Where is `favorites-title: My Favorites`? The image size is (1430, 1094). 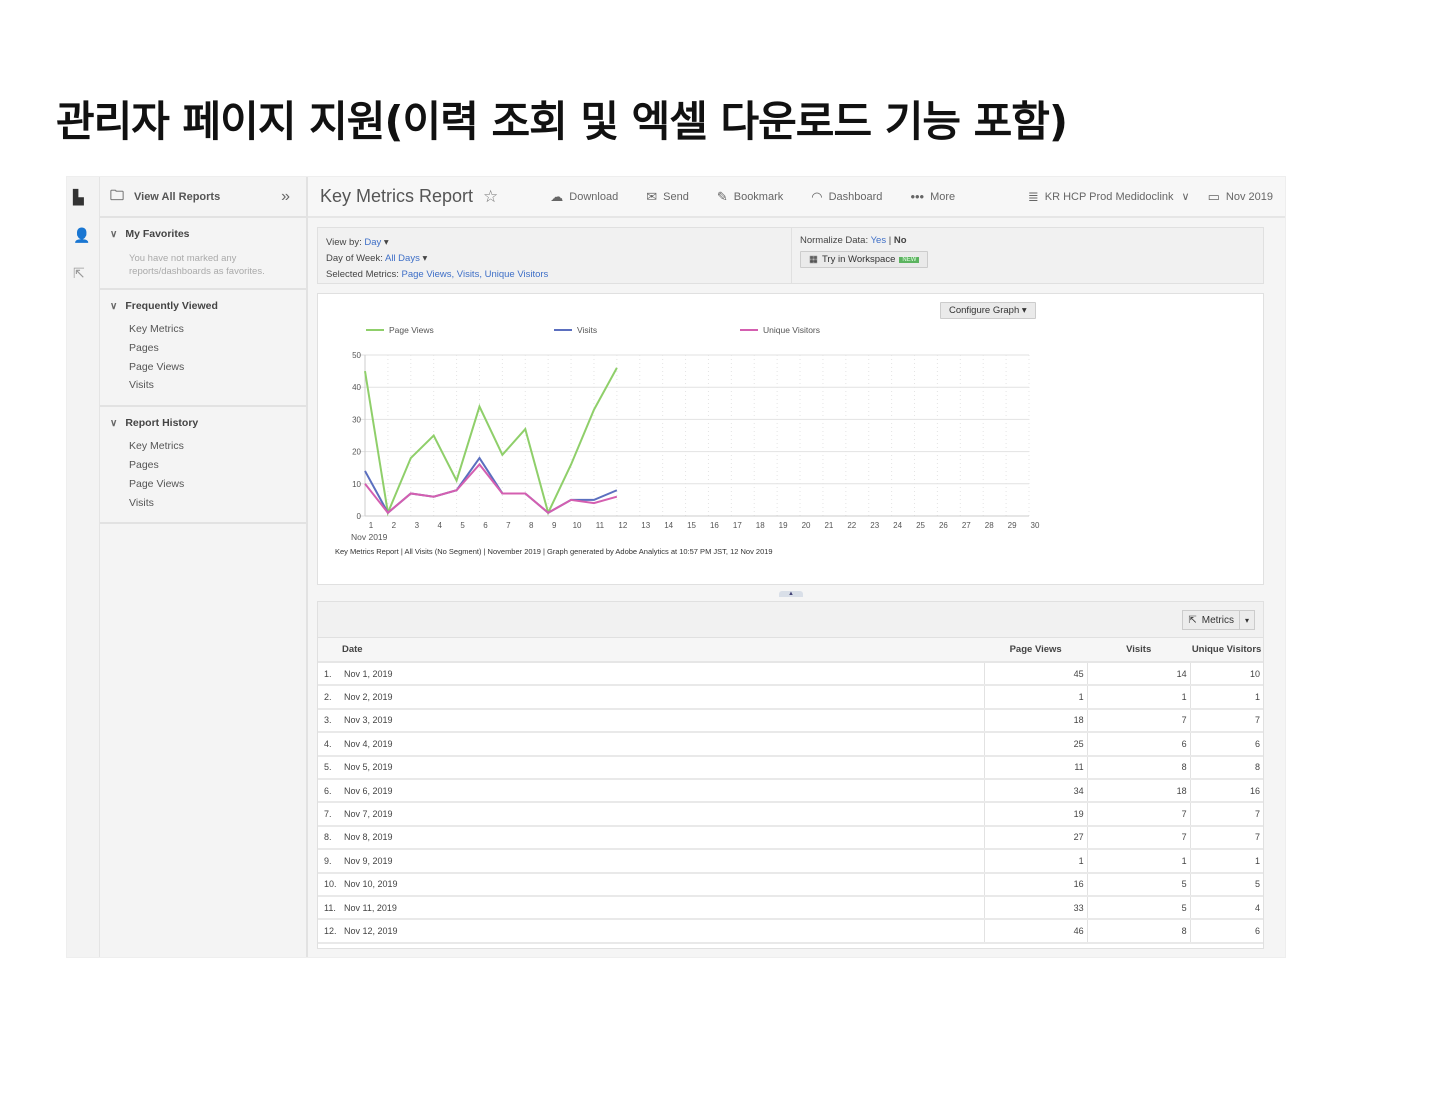 favorites-title: My Favorites is located at coordinates (157, 234).